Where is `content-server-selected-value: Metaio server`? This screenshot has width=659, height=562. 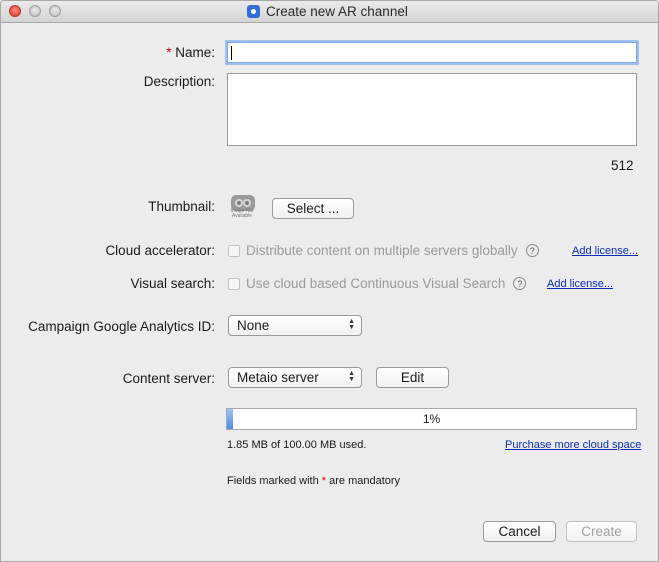 content-server-selected-value: Metaio server is located at coordinates (278, 377).